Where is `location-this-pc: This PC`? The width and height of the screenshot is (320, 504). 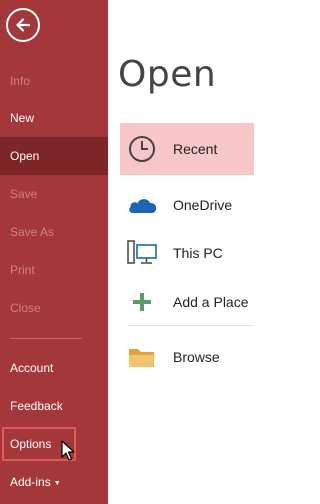
location-this-pc: This PC is located at coordinates (187, 253).